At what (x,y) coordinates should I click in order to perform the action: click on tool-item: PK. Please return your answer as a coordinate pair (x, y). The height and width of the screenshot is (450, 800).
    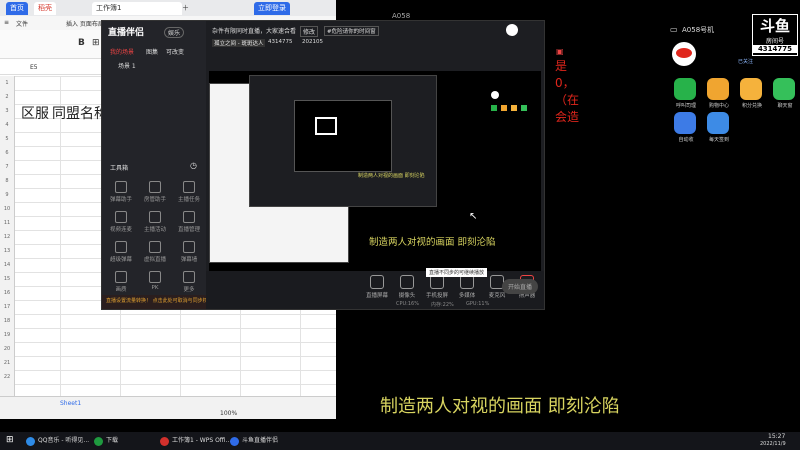
    Looking at the image, I should click on (155, 281).